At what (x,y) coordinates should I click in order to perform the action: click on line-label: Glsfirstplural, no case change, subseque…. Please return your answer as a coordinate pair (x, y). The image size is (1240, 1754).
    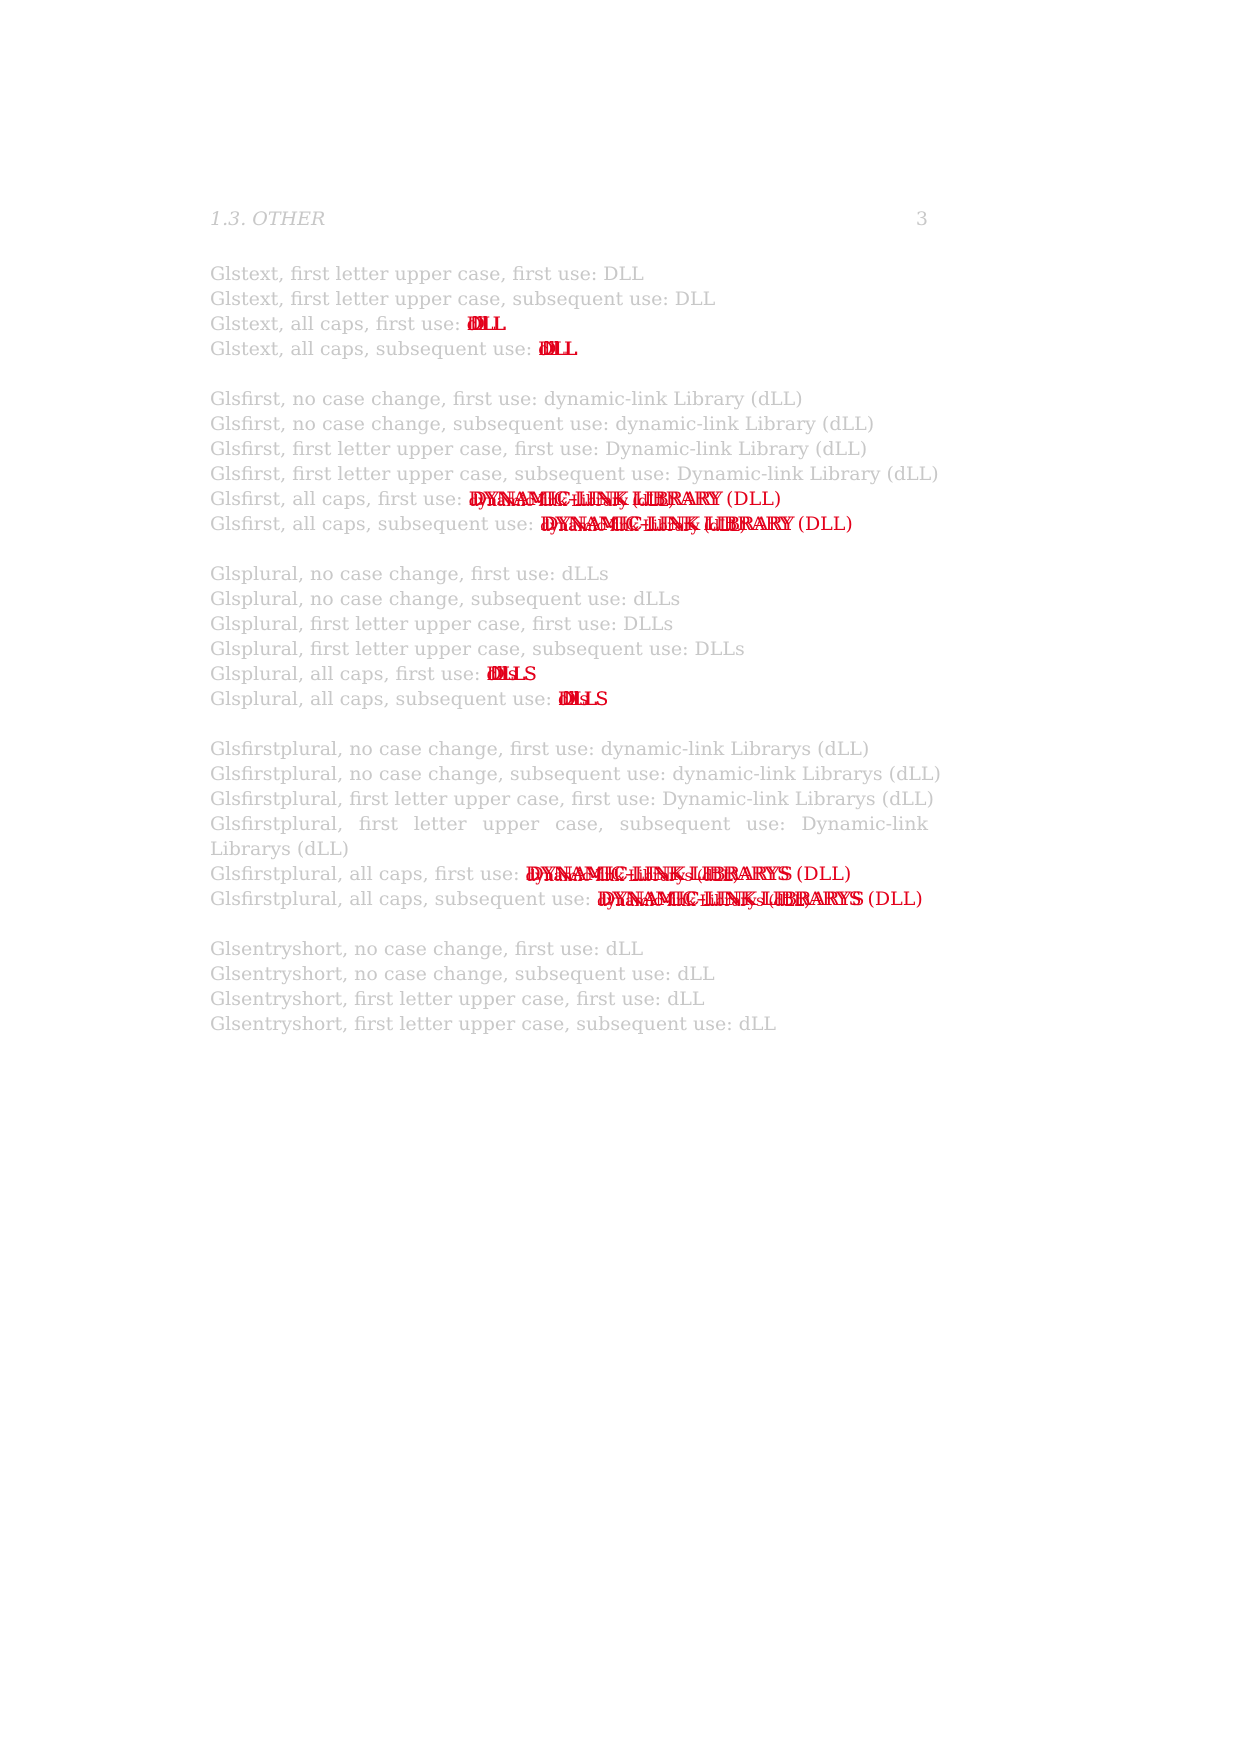
    Looking at the image, I should click on (441, 774).